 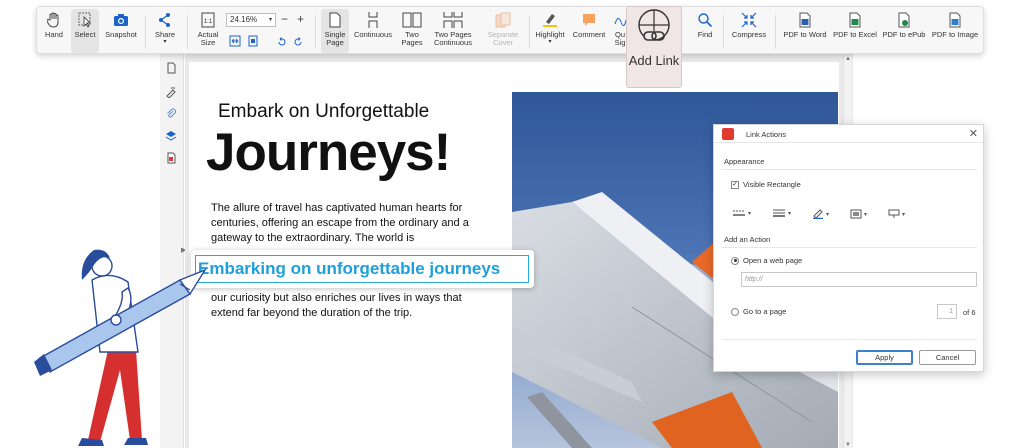 I want to click on select-tool-button: Select, so click(x=85, y=31).